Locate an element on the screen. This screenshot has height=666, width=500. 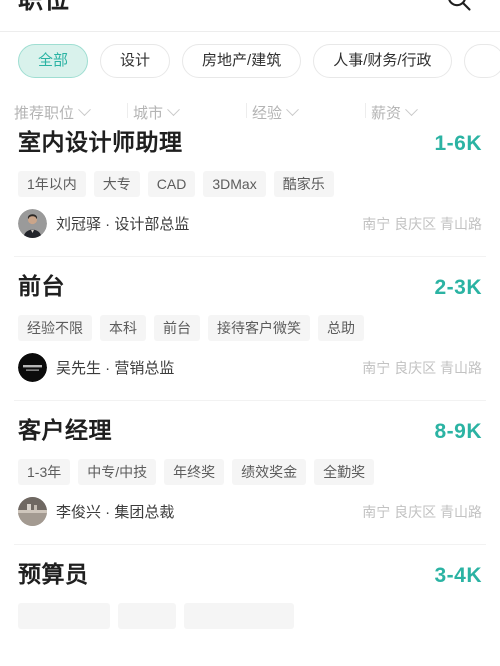
job-card: 预算员 3-4K is located at coordinates (250, 586).